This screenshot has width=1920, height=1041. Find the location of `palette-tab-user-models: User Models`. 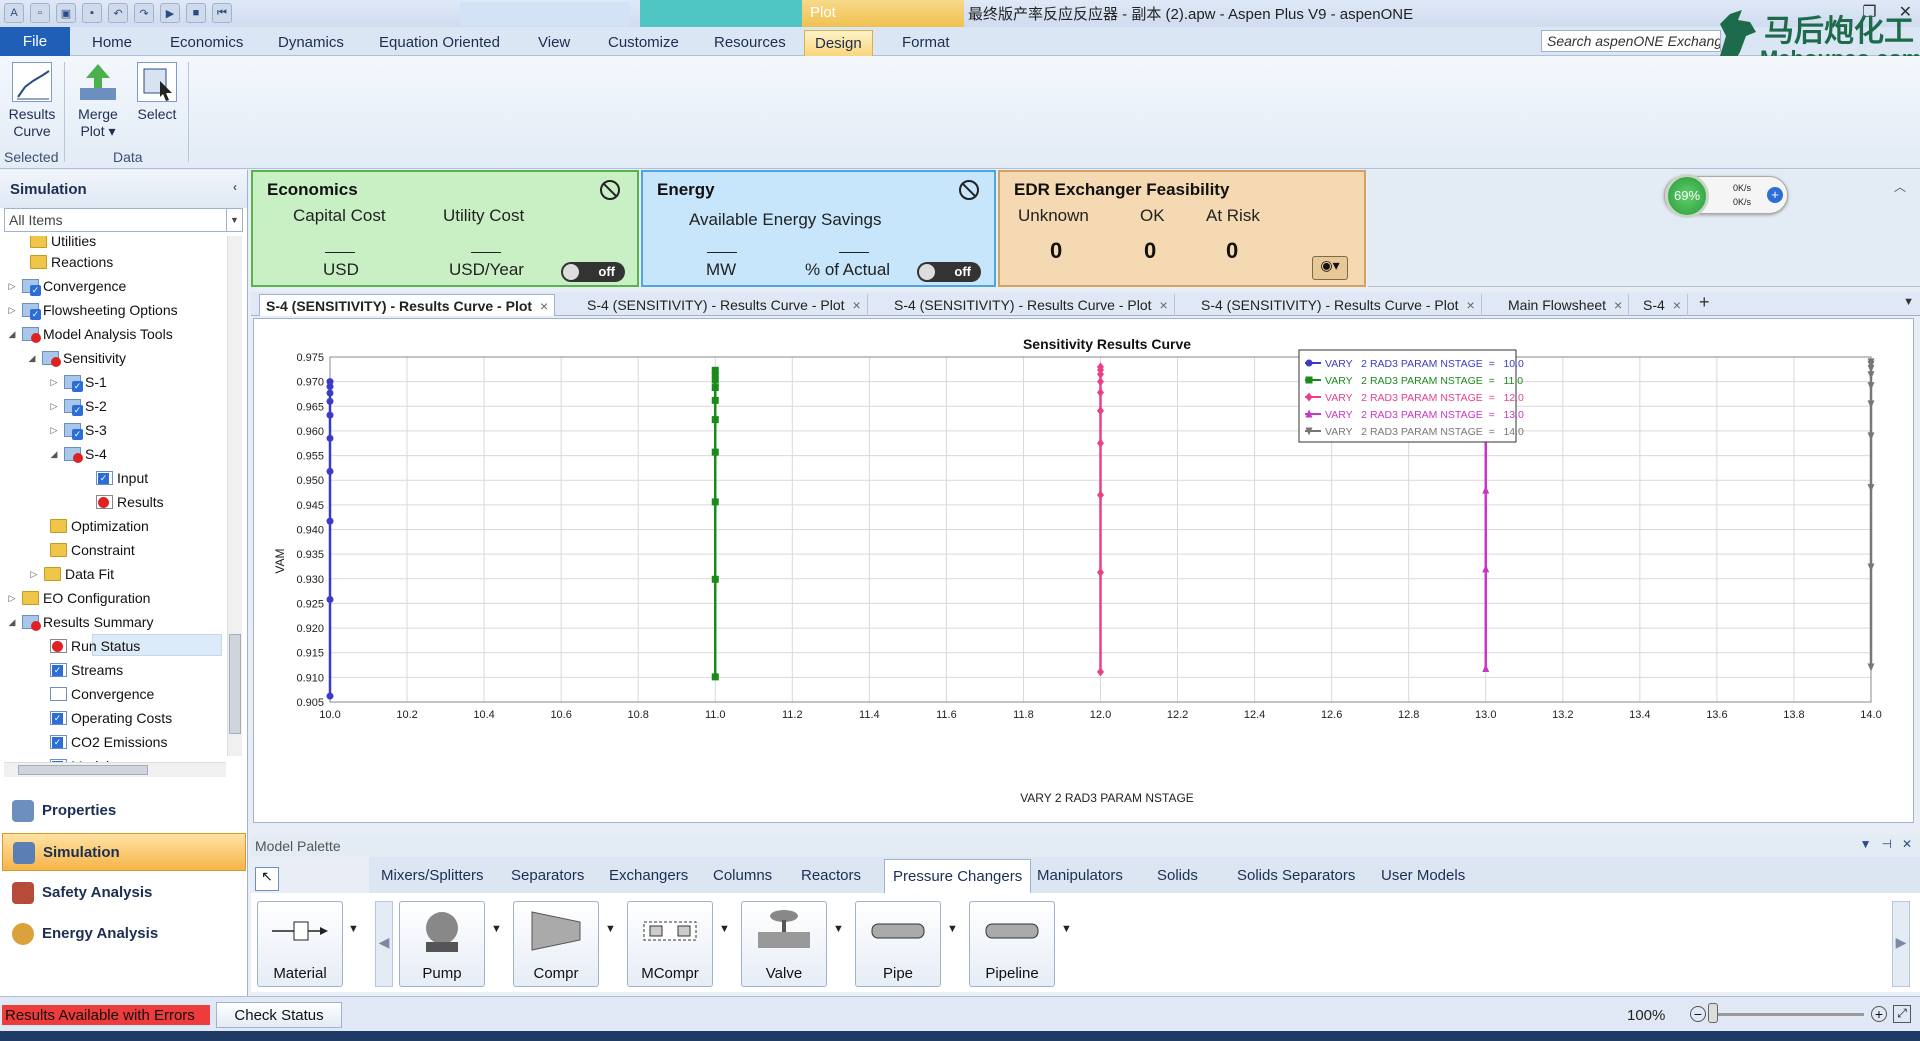

palette-tab-user-models: User Models is located at coordinates (1423, 875).